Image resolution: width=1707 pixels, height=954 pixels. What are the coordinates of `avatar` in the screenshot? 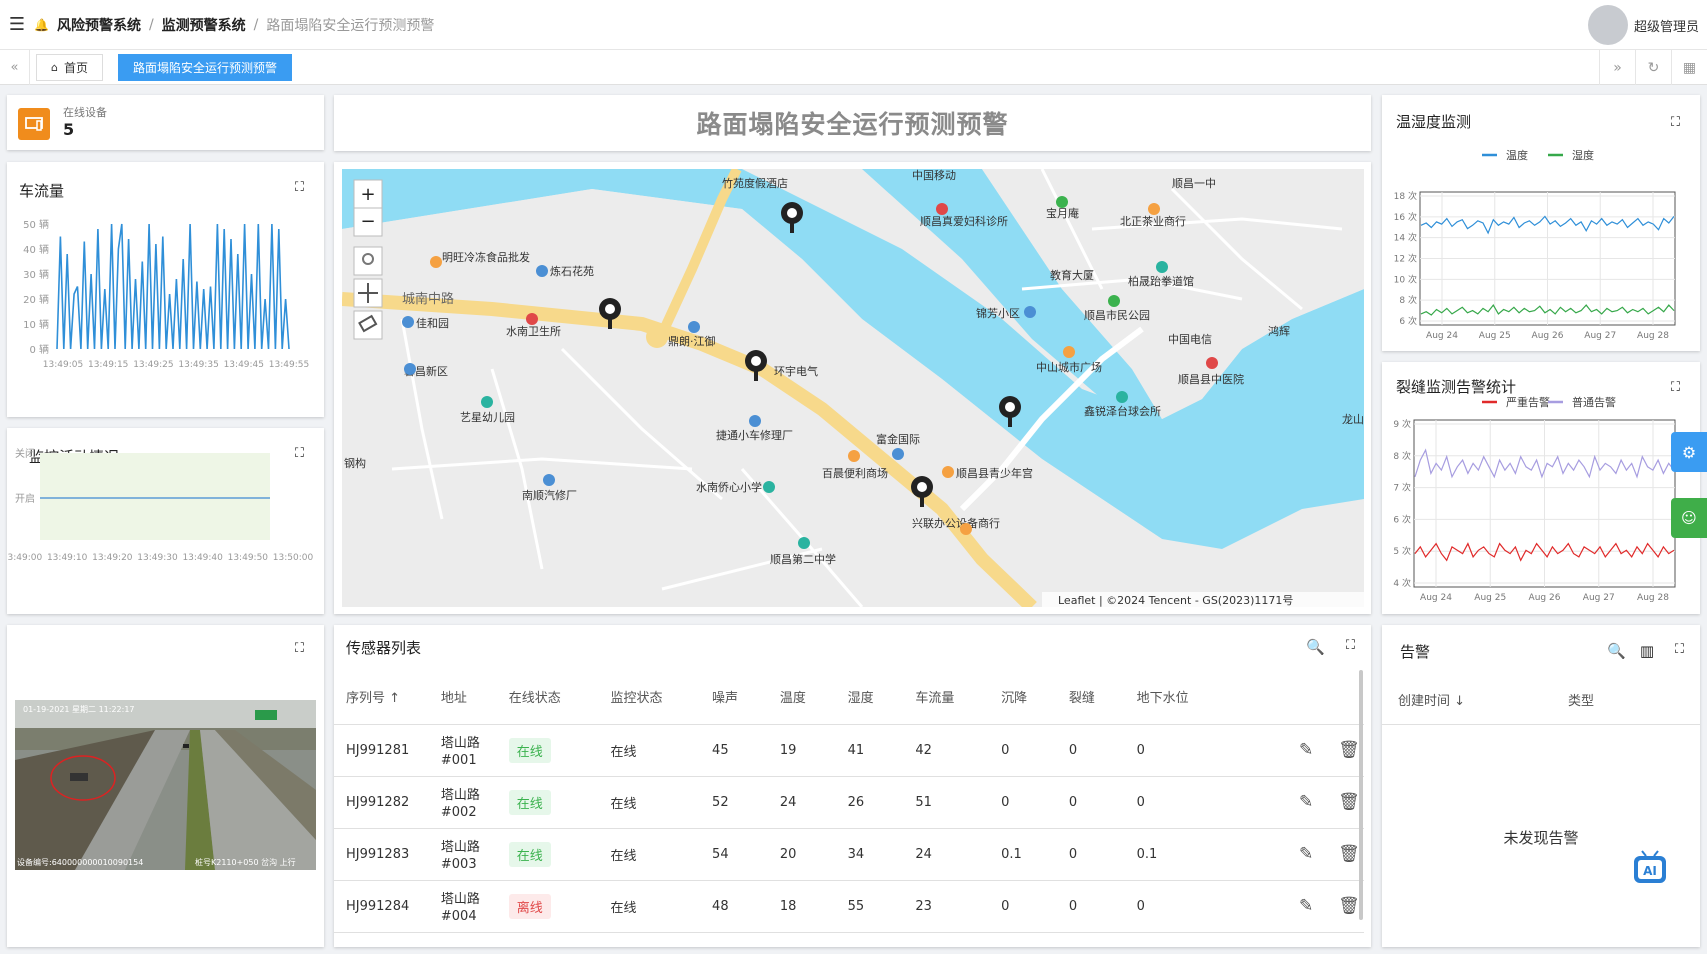 It's located at (1607, 25).